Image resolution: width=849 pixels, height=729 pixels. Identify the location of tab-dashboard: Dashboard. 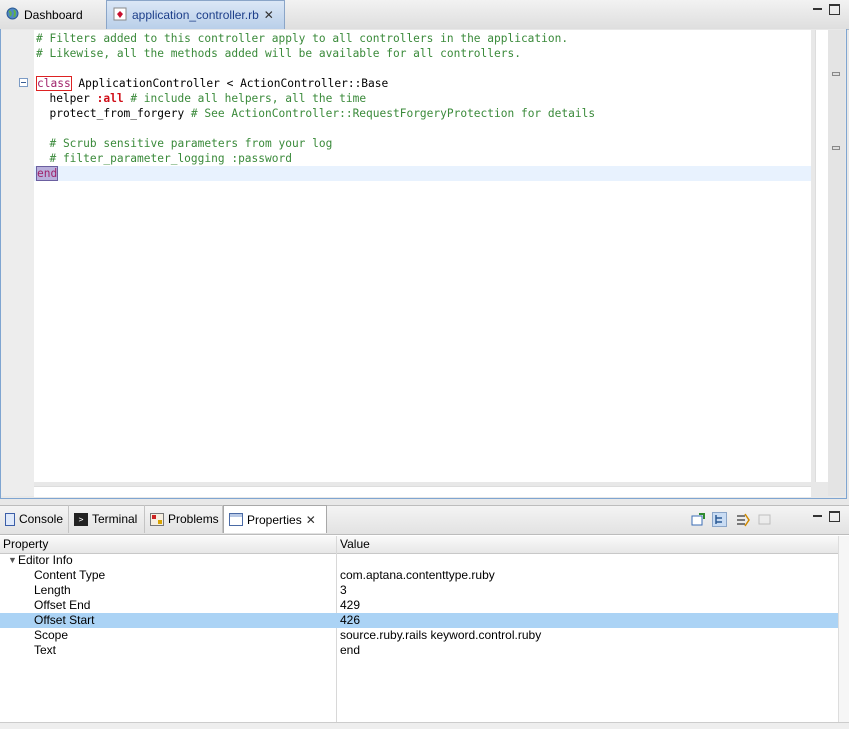
(52, 14).